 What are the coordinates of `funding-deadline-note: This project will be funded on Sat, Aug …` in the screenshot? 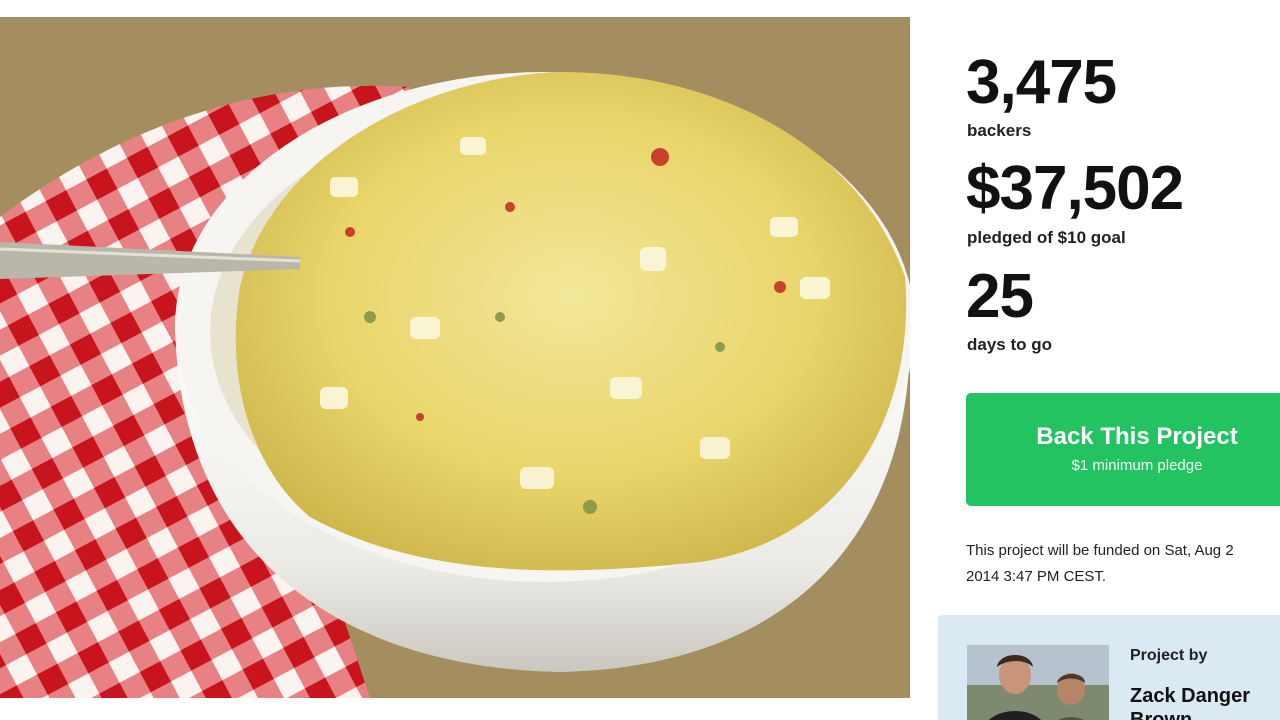 It's located at (1100, 563).